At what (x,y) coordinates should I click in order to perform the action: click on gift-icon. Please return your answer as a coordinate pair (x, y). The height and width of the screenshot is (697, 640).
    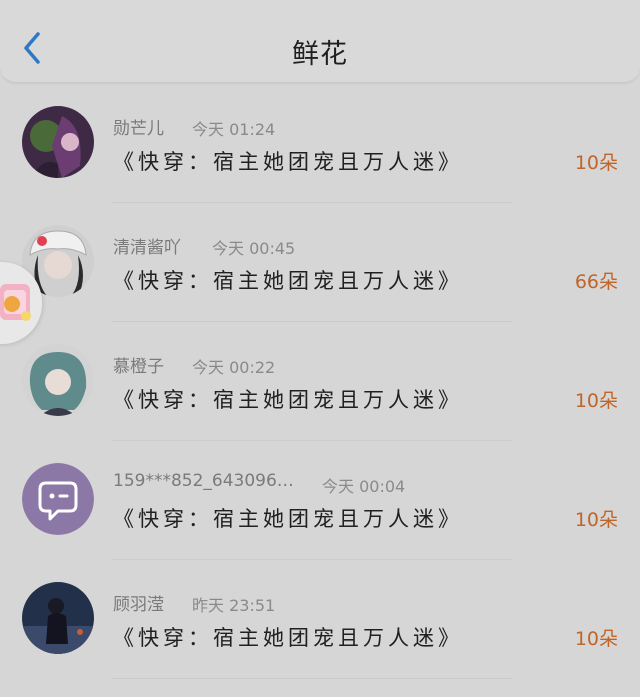
    Looking at the image, I should click on (15, 302).